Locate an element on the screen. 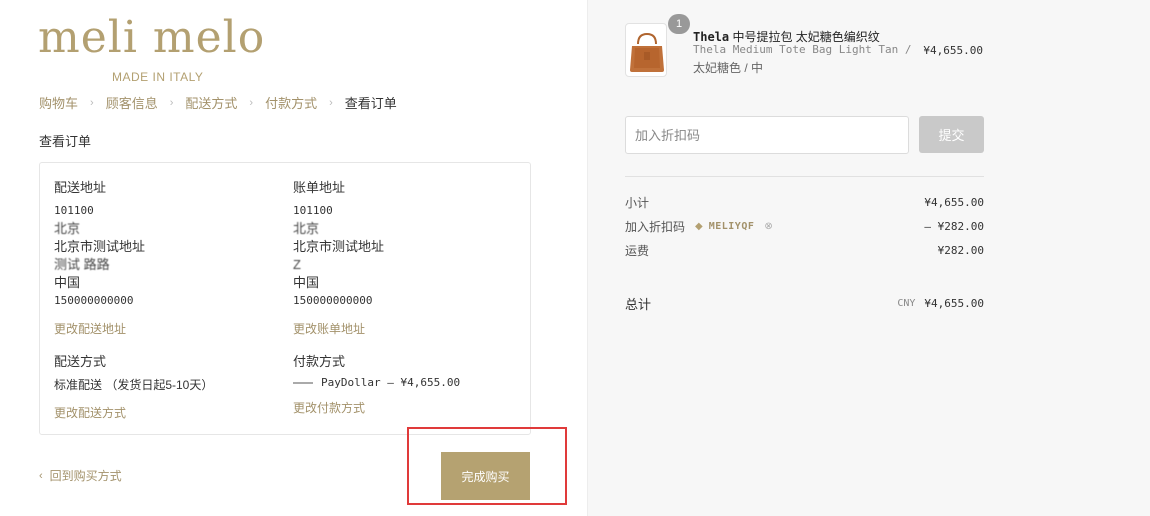 The image size is (1150, 516). payment-method-block: 付款方式 PayDollar — ¥4,655.00 更改付款方式 is located at coordinates (376, 383).